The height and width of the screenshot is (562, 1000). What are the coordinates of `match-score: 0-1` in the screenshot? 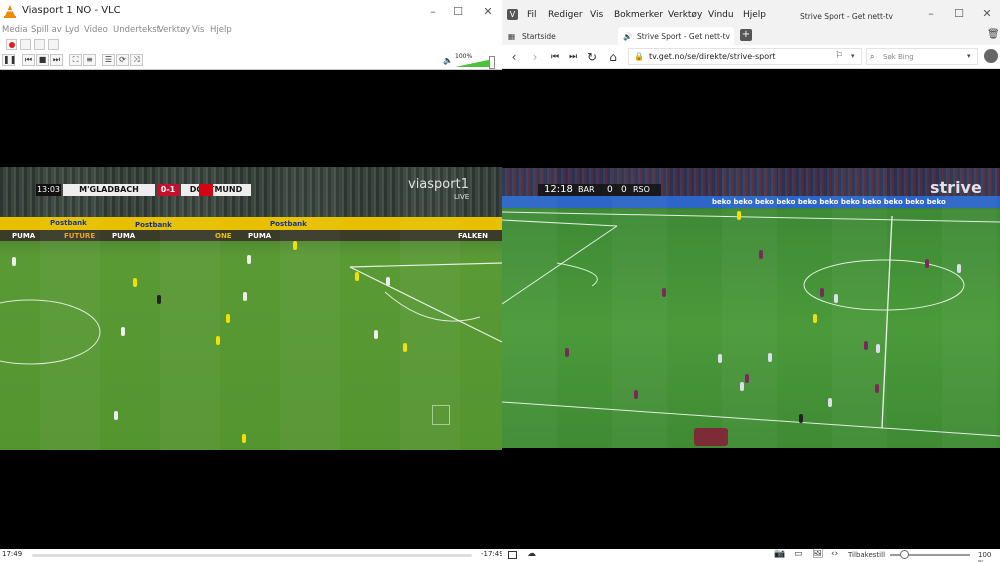 It's located at (168, 190).